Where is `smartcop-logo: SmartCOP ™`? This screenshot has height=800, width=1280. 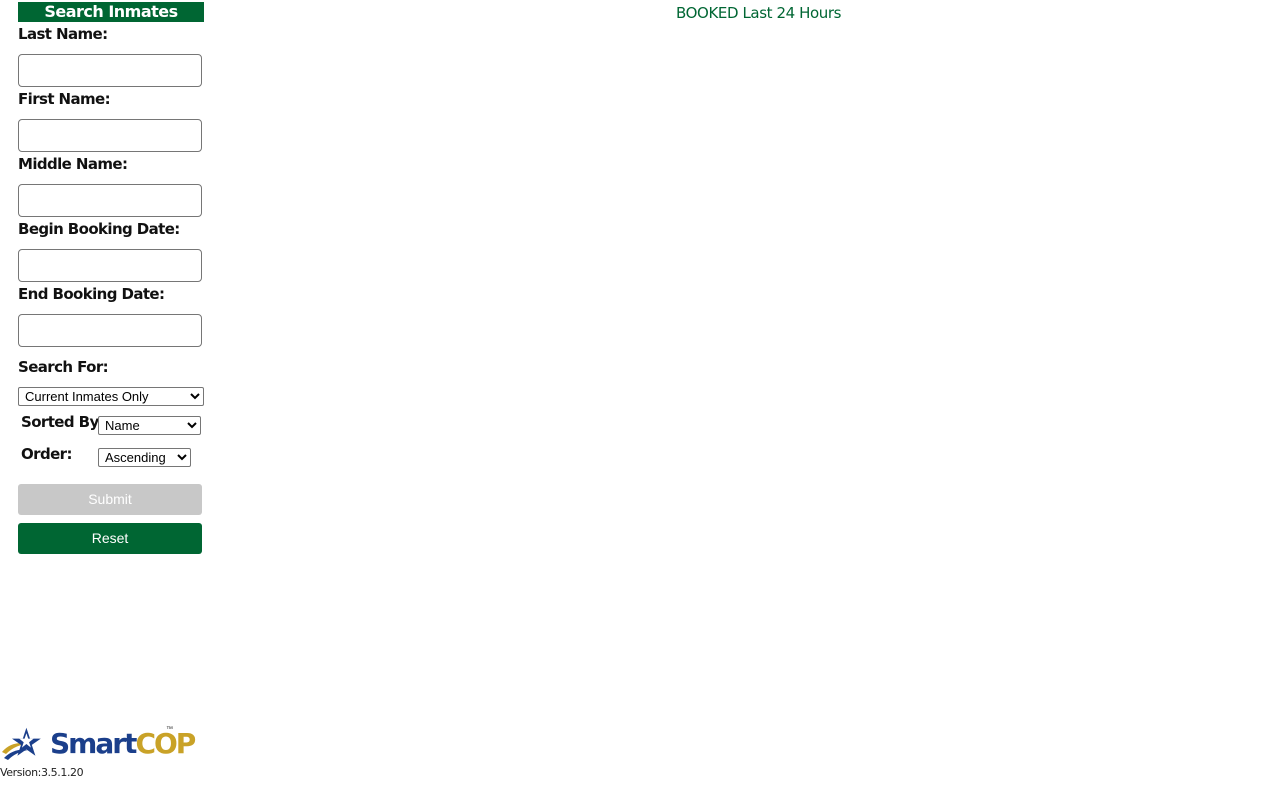 smartcop-logo: SmartCOP ™ is located at coordinates (98, 744).